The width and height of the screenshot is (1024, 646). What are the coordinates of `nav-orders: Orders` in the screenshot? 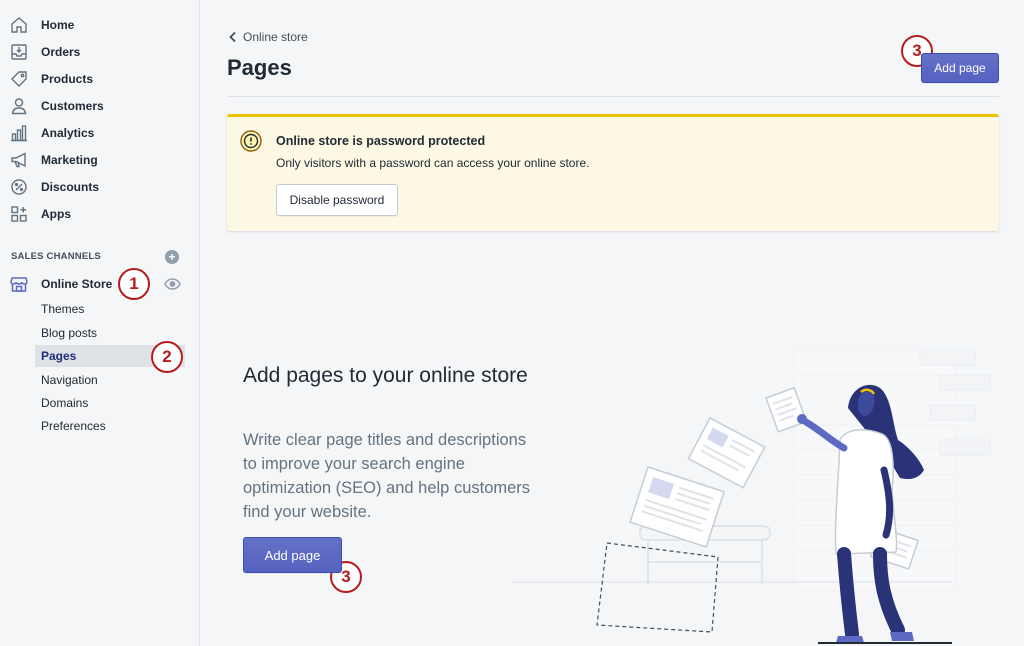 It's located at (100, 52).